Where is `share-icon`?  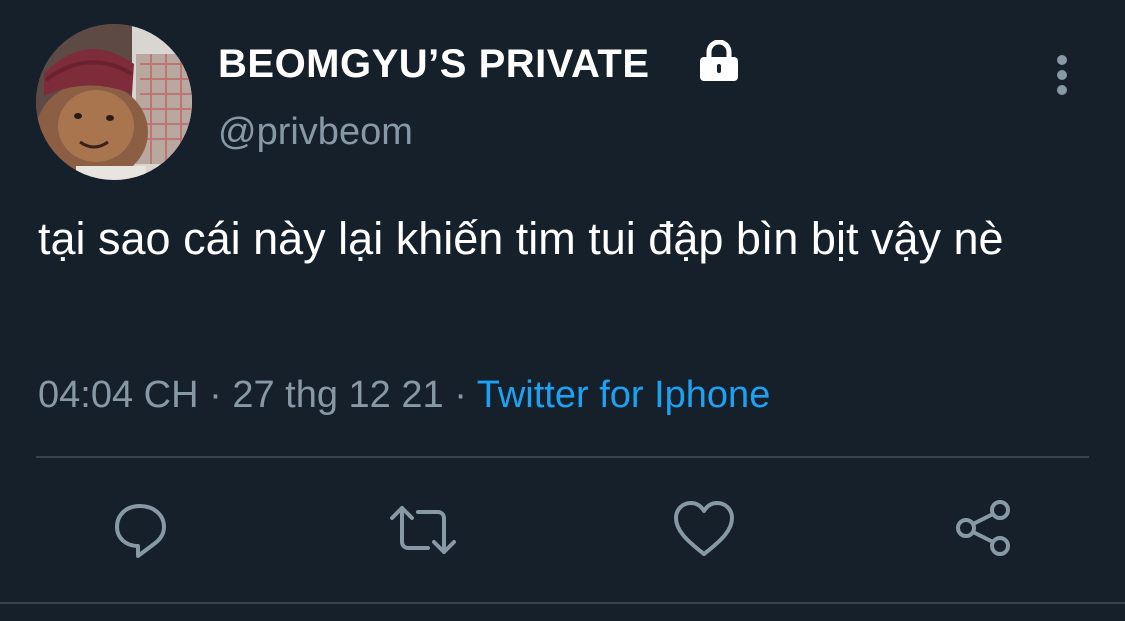
share-icon is located at coordinates (983, 528).